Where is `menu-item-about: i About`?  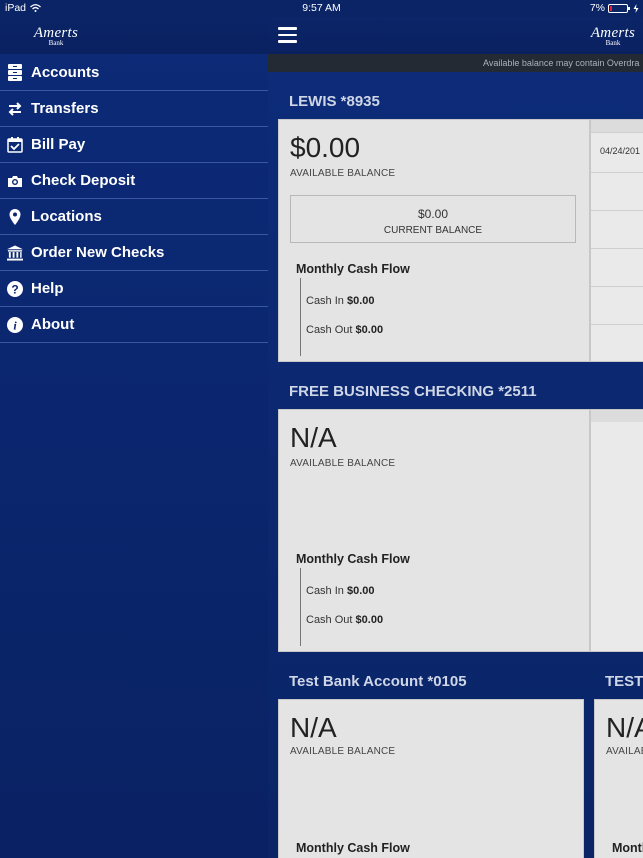
menu-item-about: i About is located at coordinates (134, 325).